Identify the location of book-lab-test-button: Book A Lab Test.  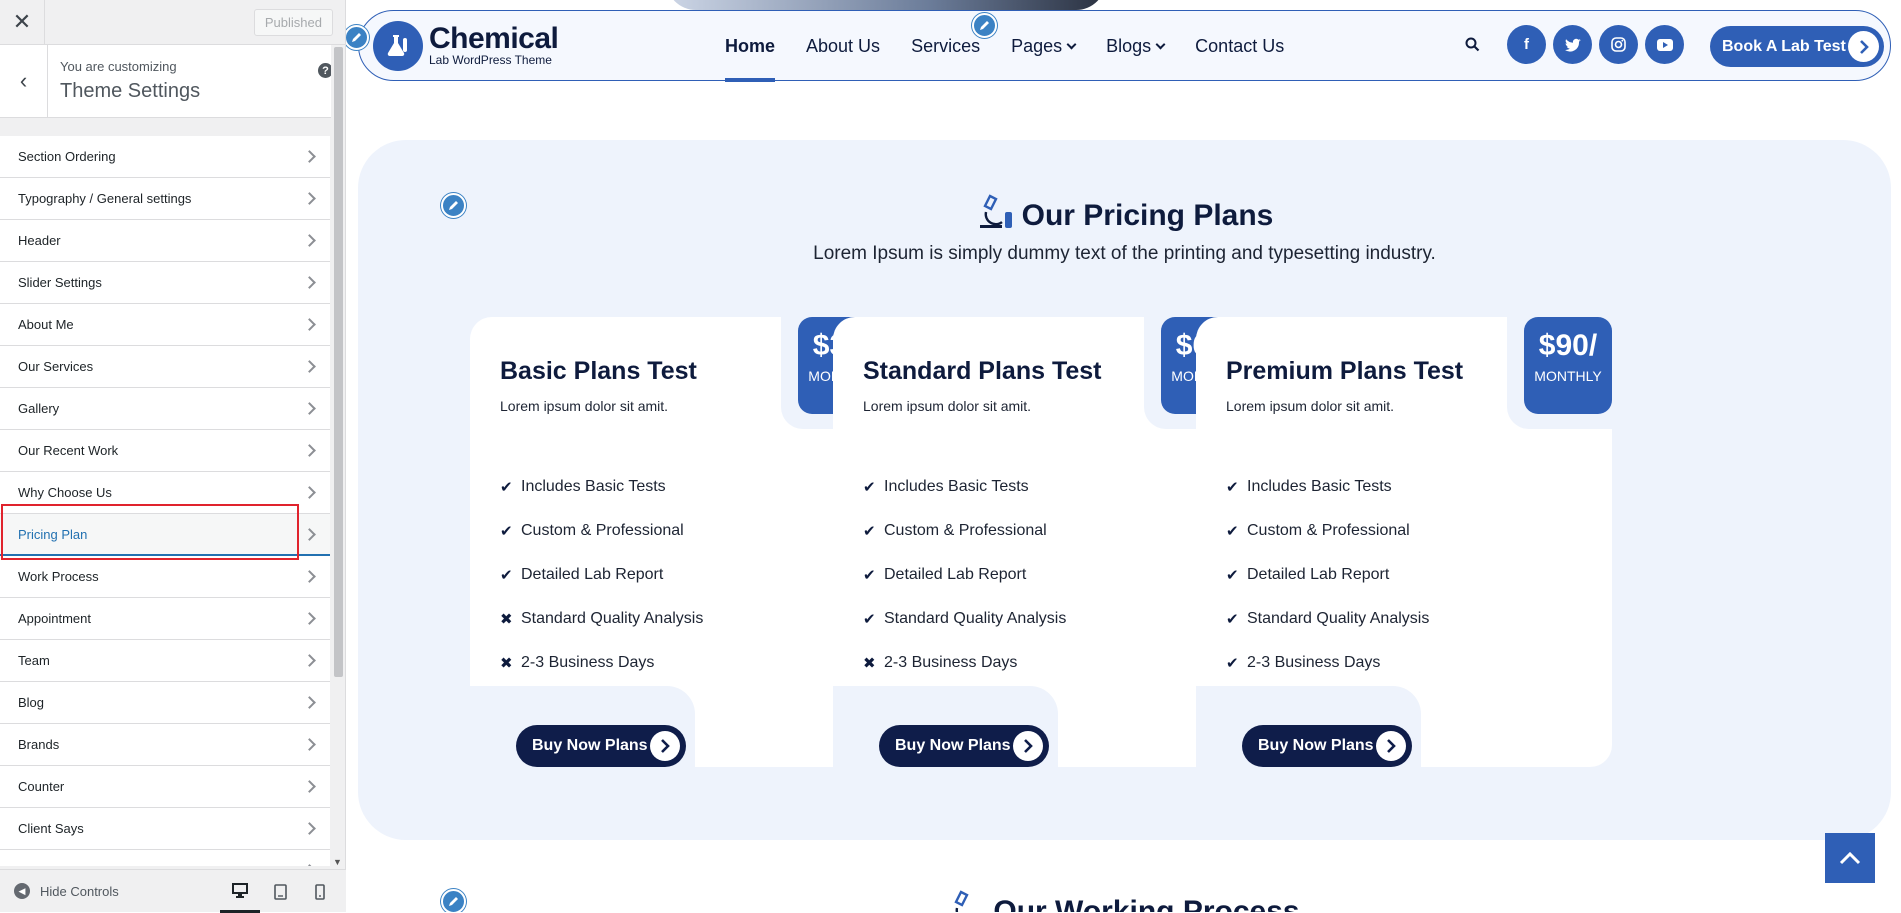
(1797, 46).